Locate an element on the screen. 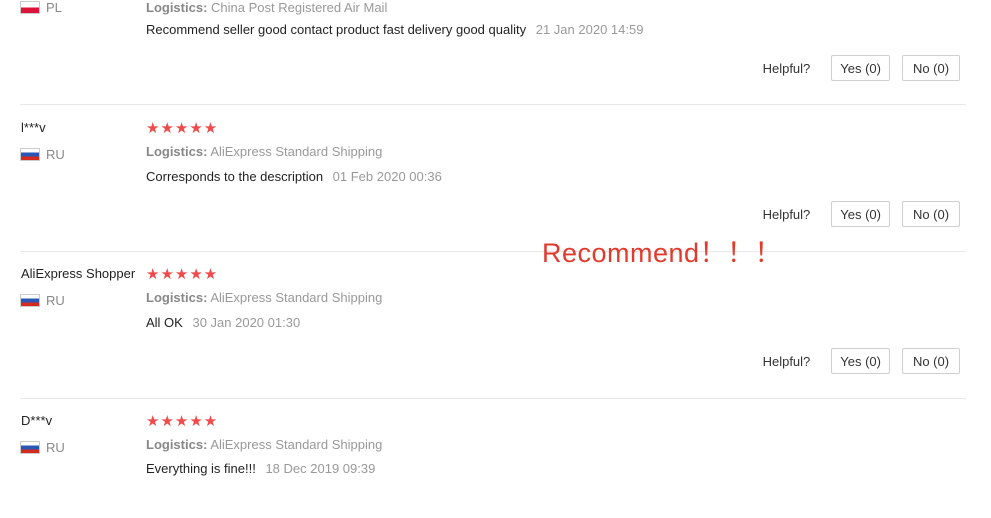 This screenshot has width=991, height=518. comment-text: All OK is located at coordinates (164, 322).